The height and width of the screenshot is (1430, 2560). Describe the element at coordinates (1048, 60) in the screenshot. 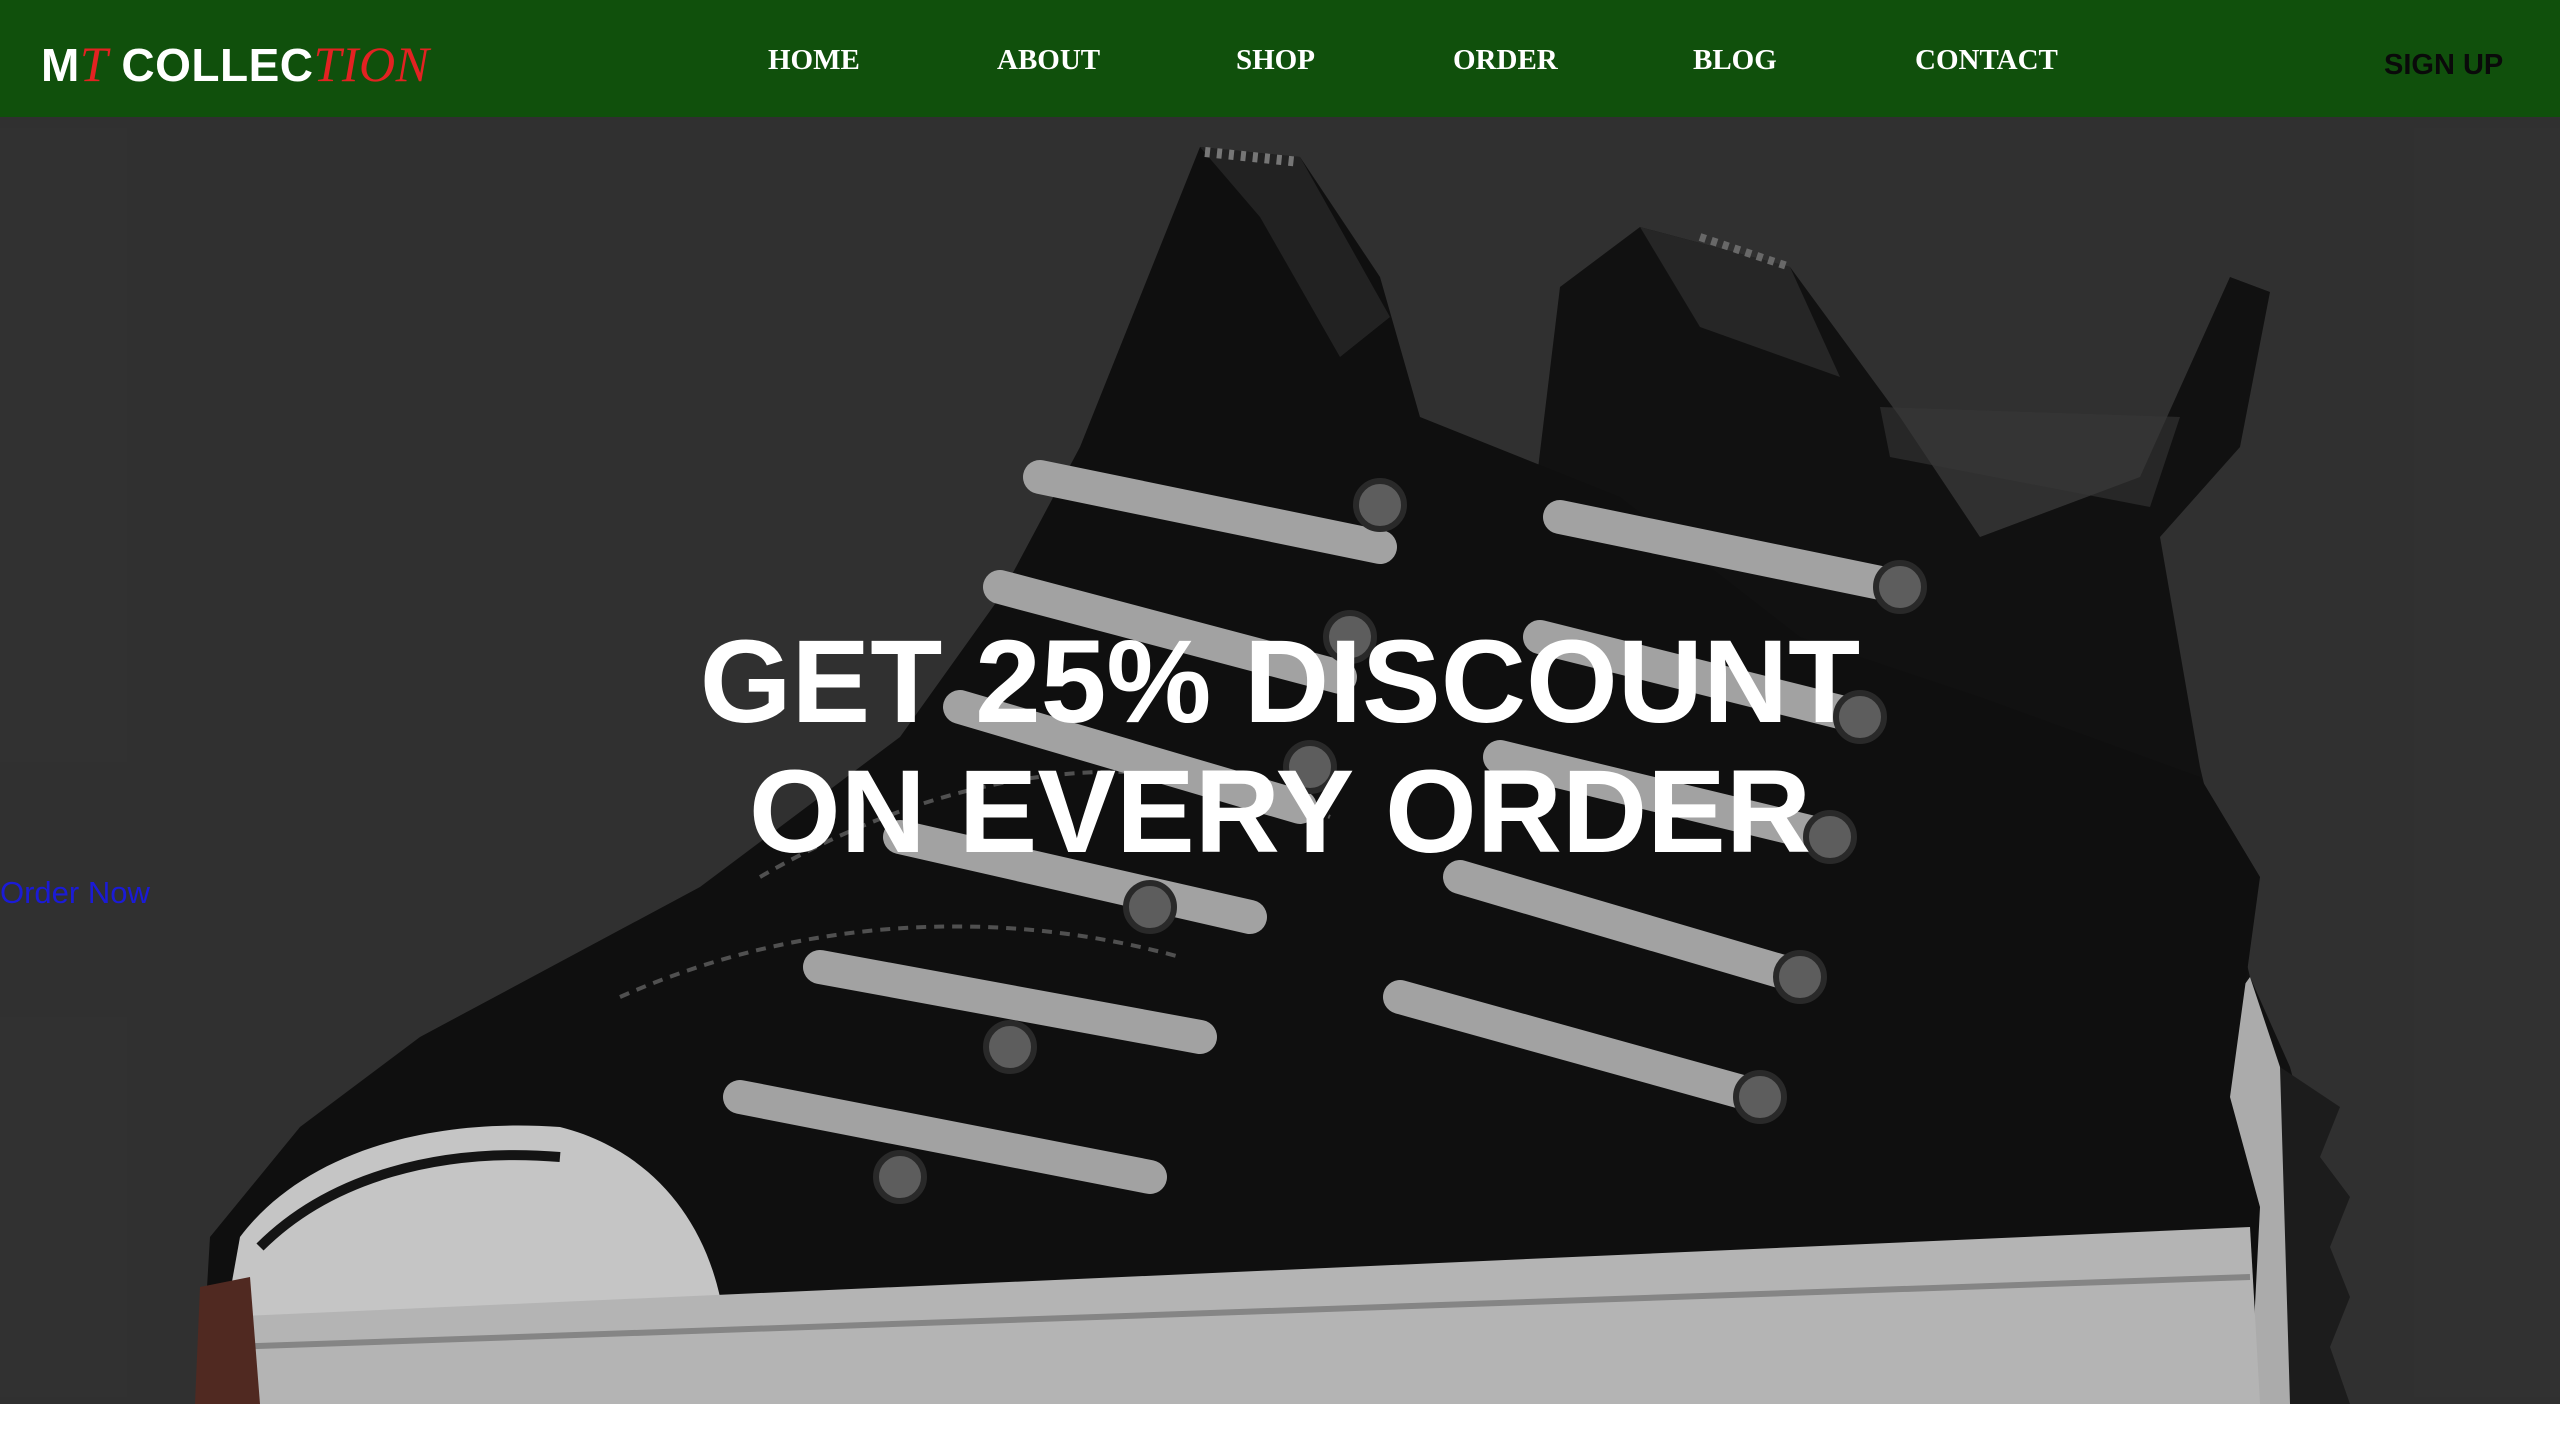

I see `nav-link-about: ABOUT` at that location.